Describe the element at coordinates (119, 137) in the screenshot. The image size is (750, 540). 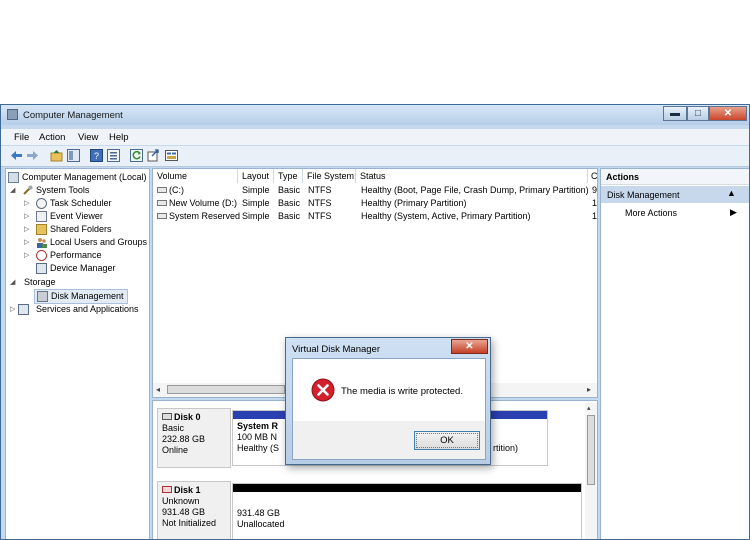
I see `menu-help: Help` at that location.